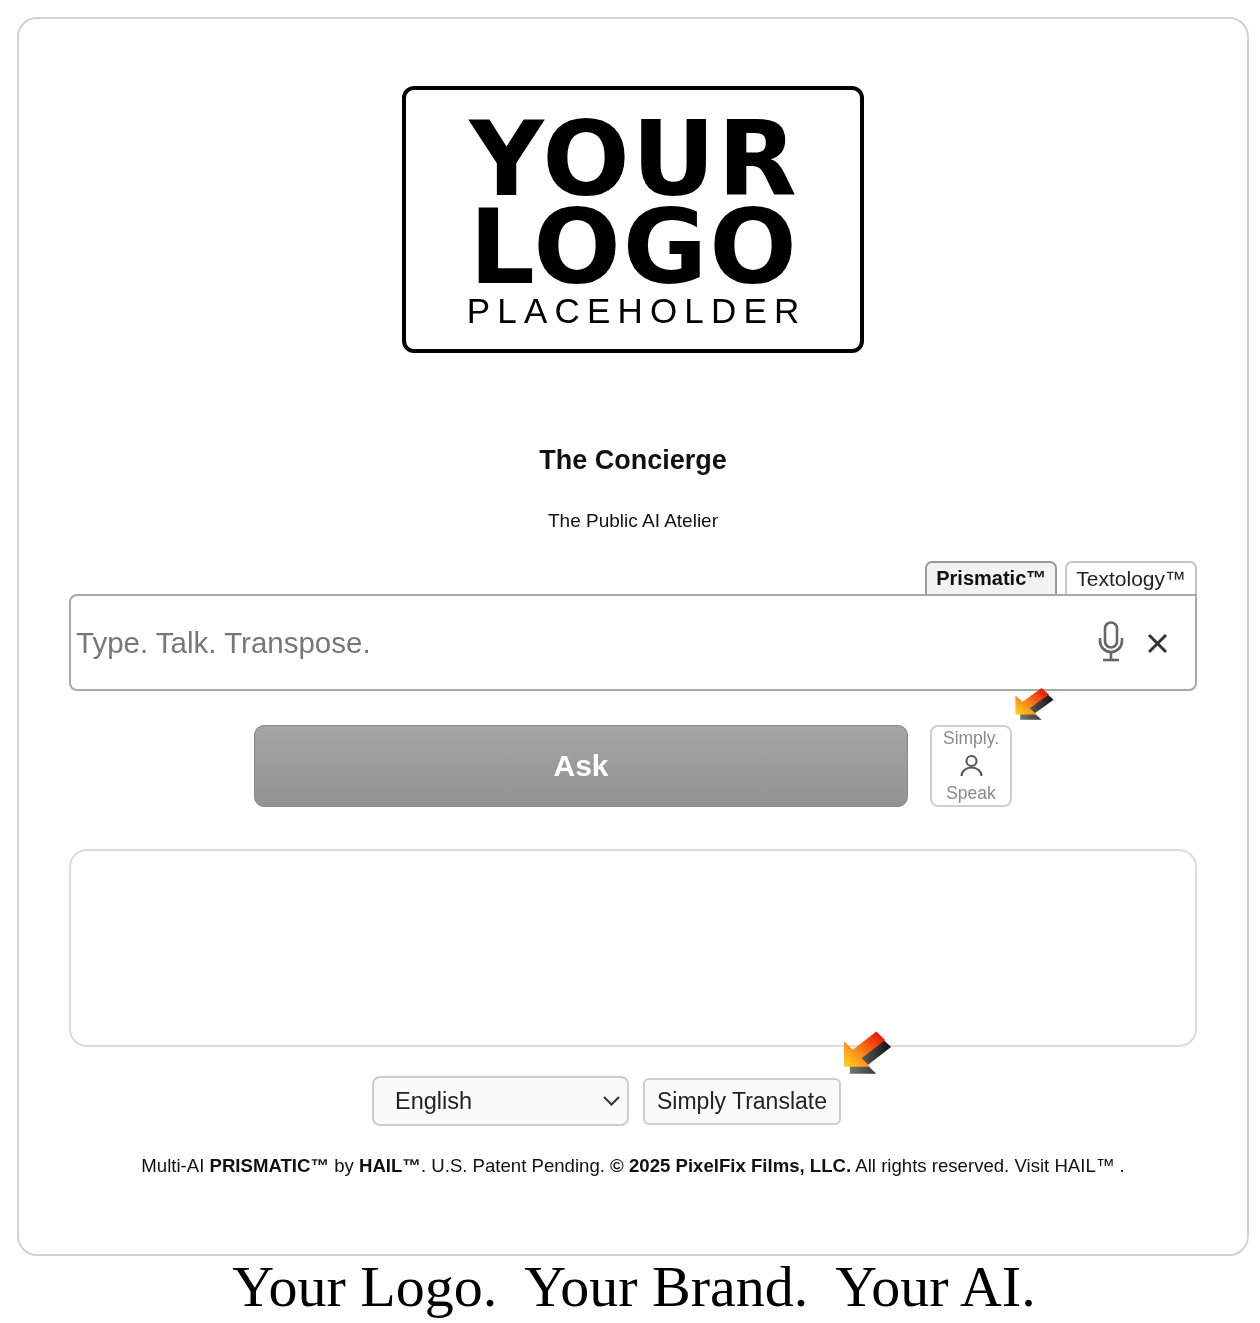 This screenshot has width=1260, height=1323. I want to click on mode-tab: Prismatic™, so click(991, 577).